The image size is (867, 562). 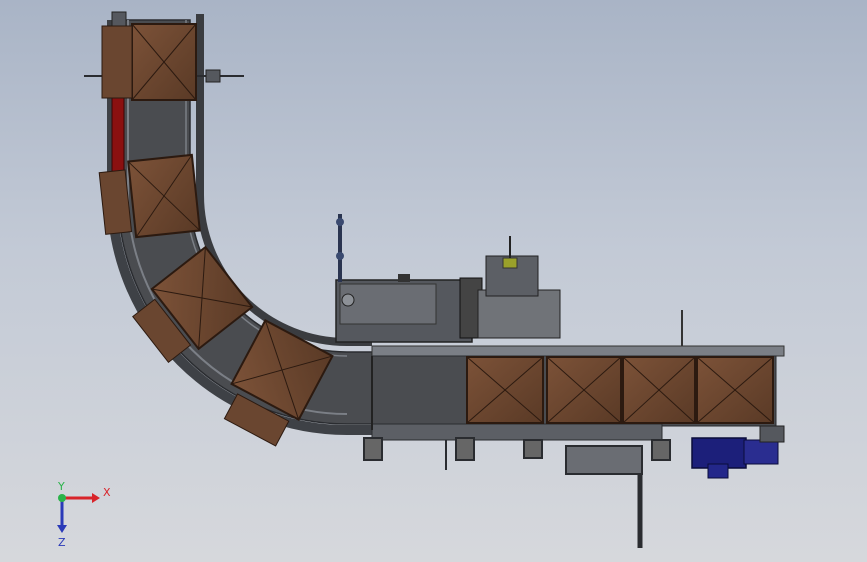 What do you see at coordinates (107, 492) in the screenshot?
I see `x-axis-label: X` at bounding box center [107, 492].